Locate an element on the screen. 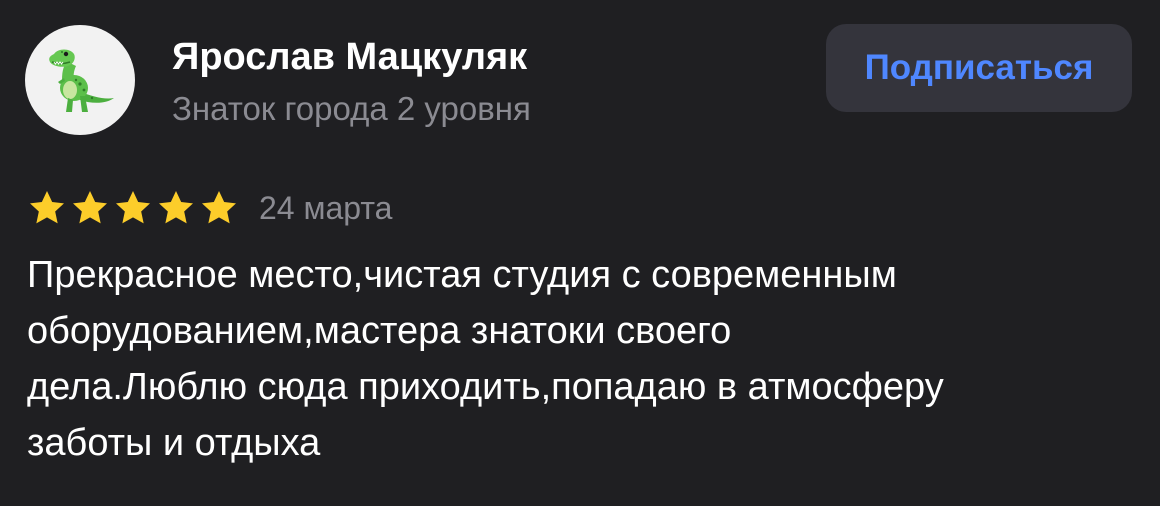 This screenshot has height=506, width=1160. rating-stars is located at coordinates (133, 208).